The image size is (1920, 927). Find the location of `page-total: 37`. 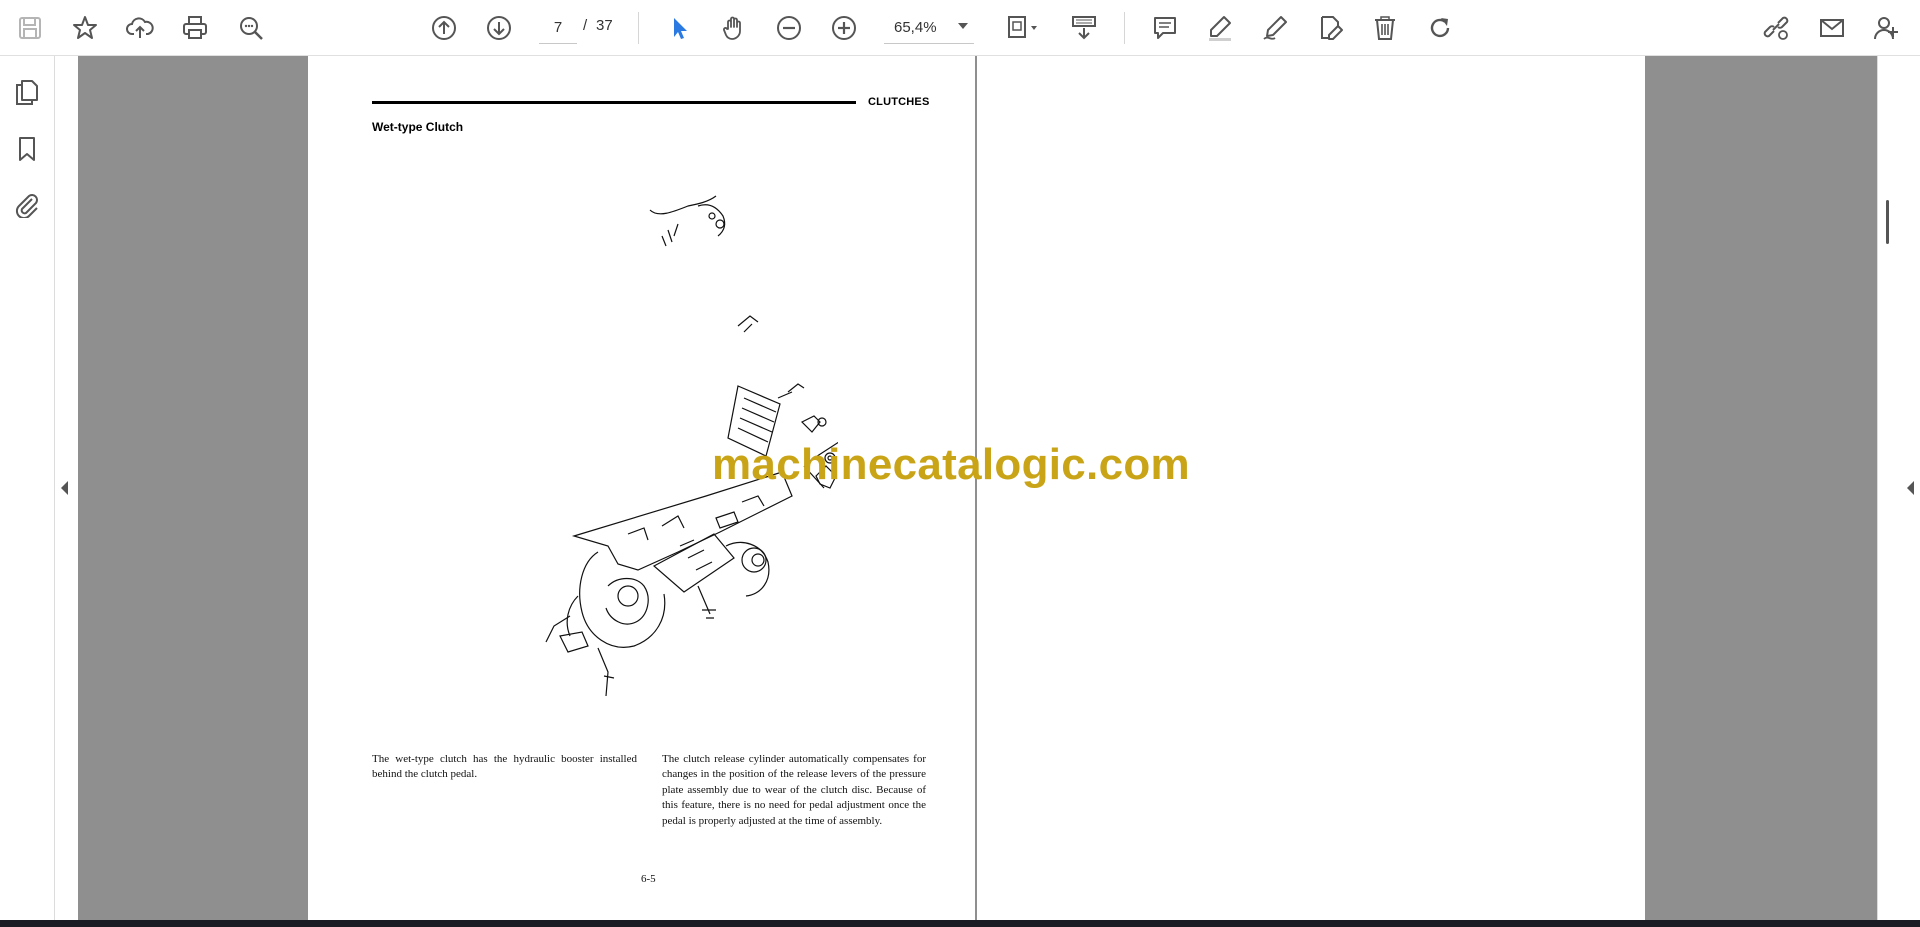

page-total: 37 is located at coordinates (604, 25).